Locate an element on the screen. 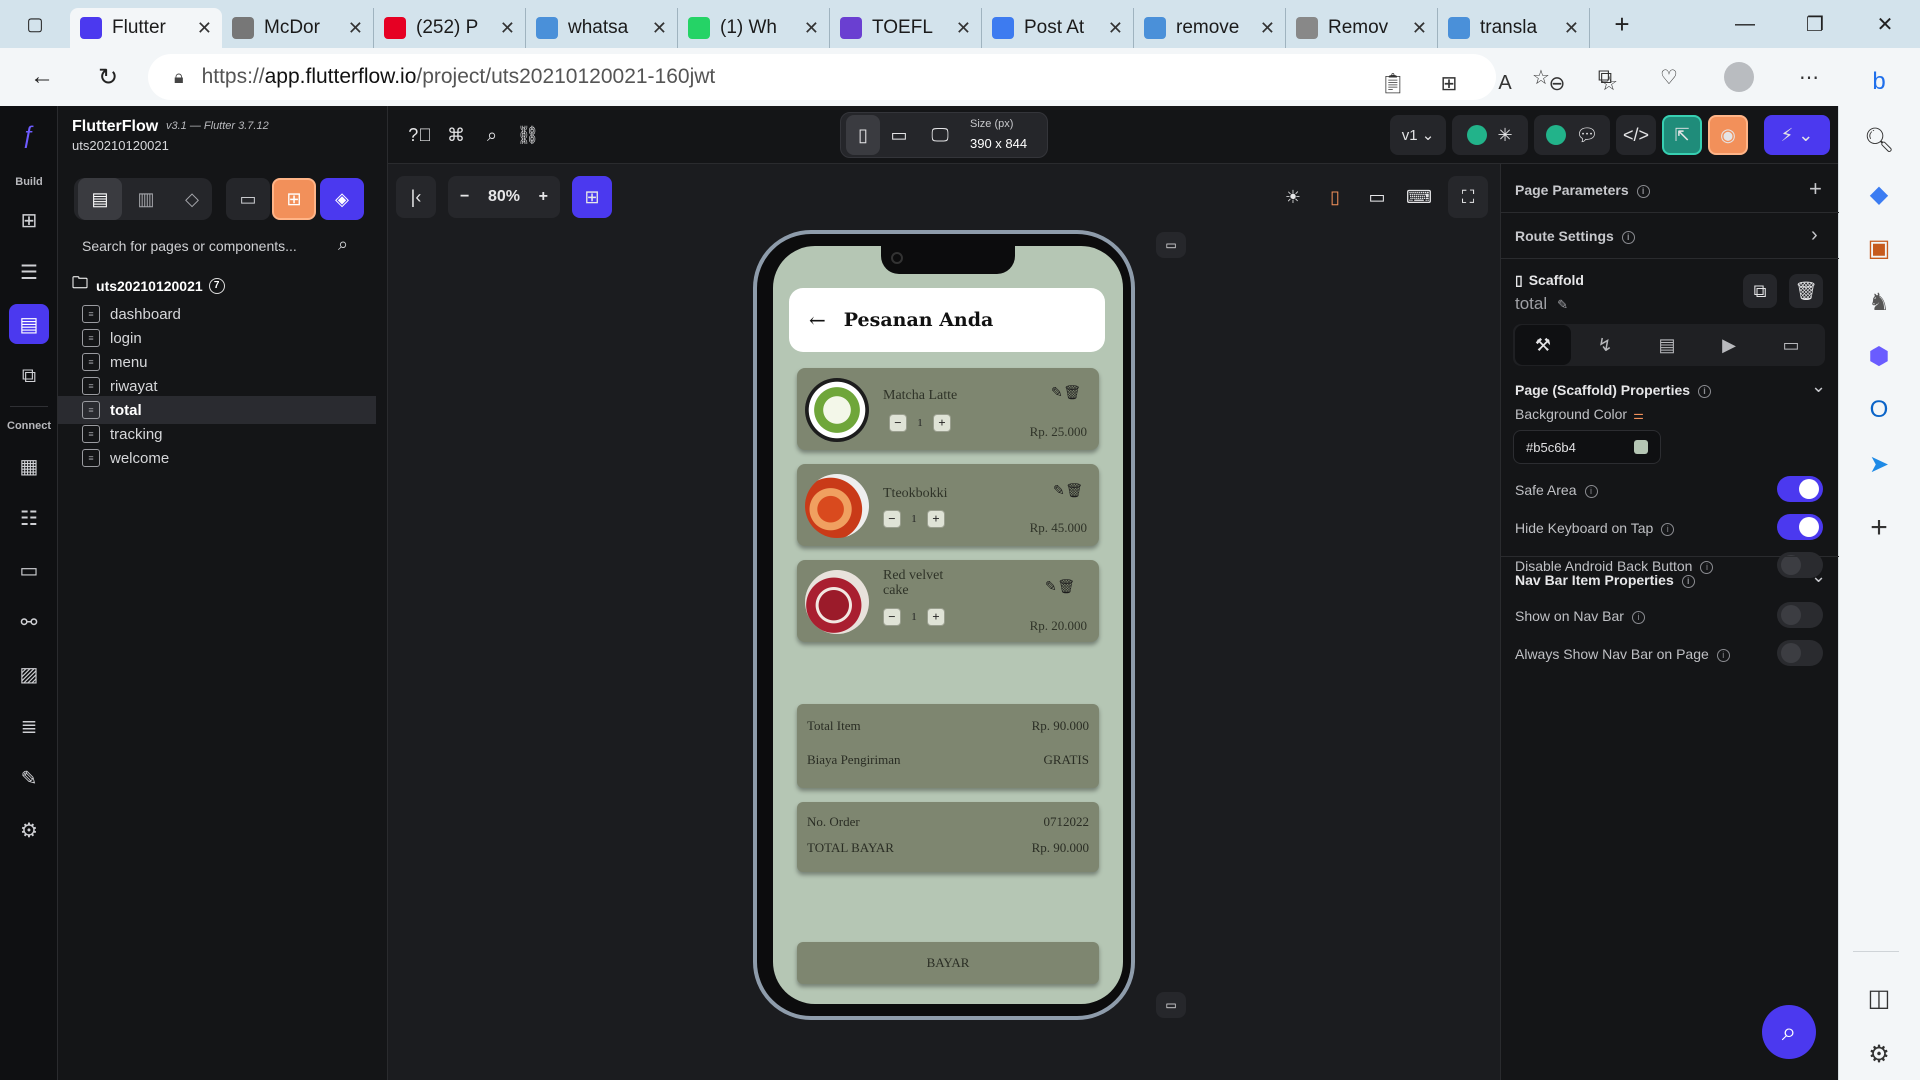 This screenshot has width=1920, height=1080. code-view-icon: </> is located at coordinates (1636, 135).